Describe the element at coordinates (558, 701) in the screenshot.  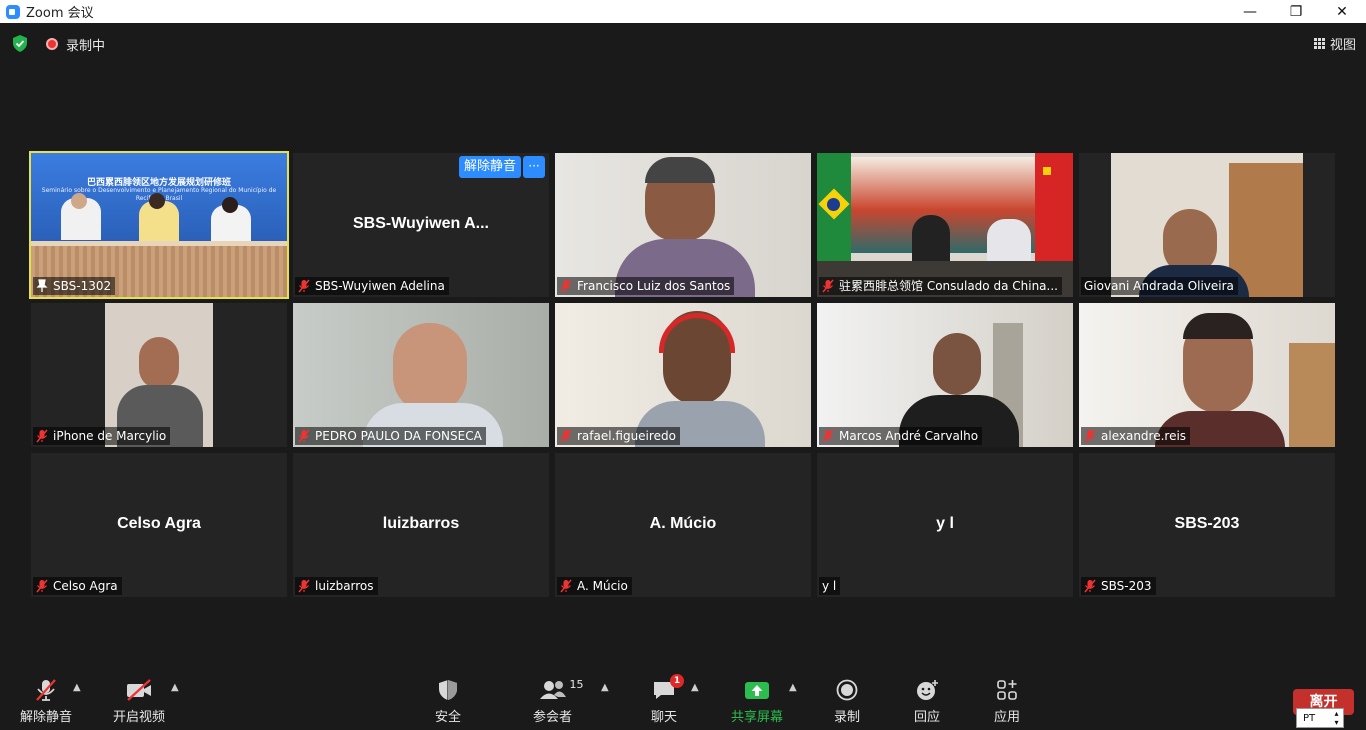
I see `participants-button: 15 参会者` at that location.